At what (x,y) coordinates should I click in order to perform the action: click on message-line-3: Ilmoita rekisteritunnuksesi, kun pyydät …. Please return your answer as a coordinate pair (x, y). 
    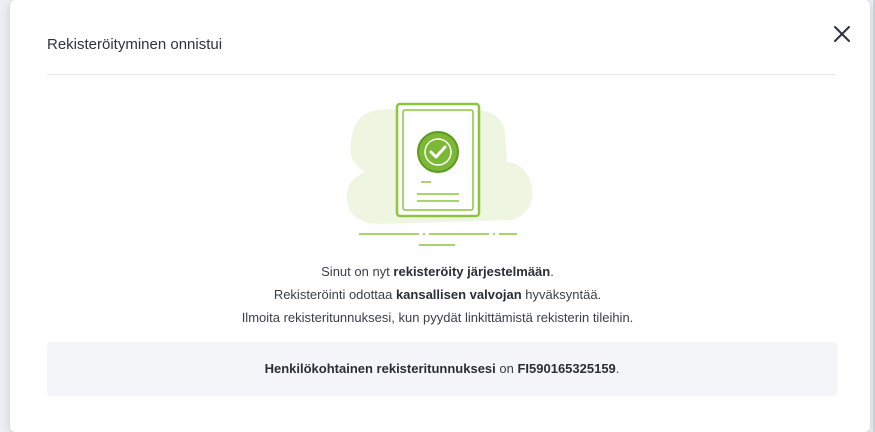
    Looking at the image, I should click on (437, 317).